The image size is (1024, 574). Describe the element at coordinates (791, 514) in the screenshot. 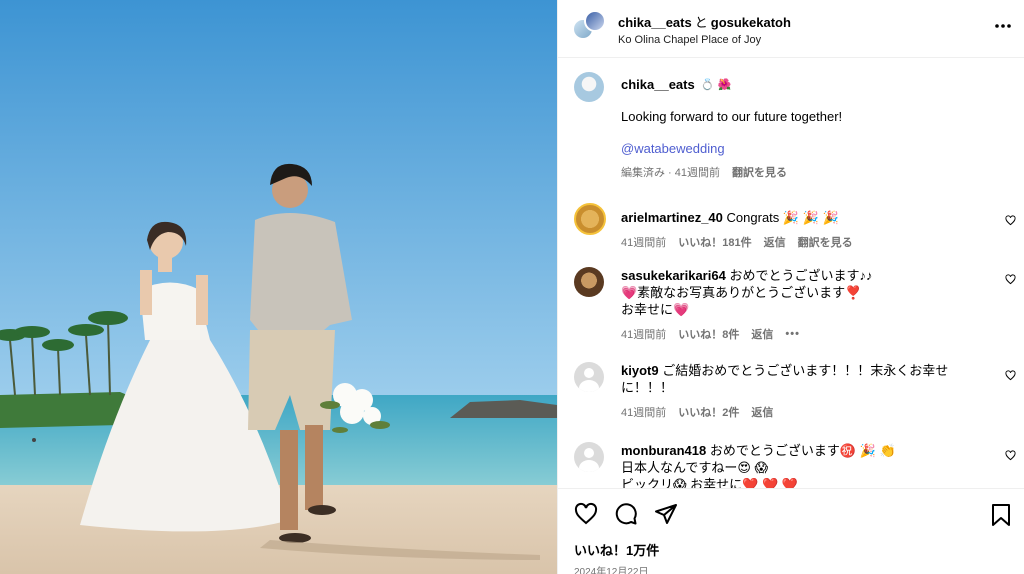

I see `action-buttons` at that location.